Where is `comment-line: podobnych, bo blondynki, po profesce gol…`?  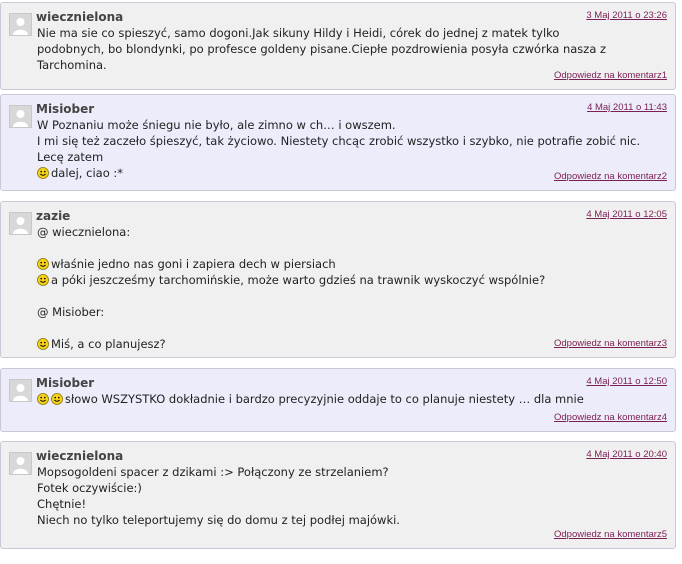
comment-line: podobnych, bo blondynki, po profesce gol… is located at coordinates (322, 57).